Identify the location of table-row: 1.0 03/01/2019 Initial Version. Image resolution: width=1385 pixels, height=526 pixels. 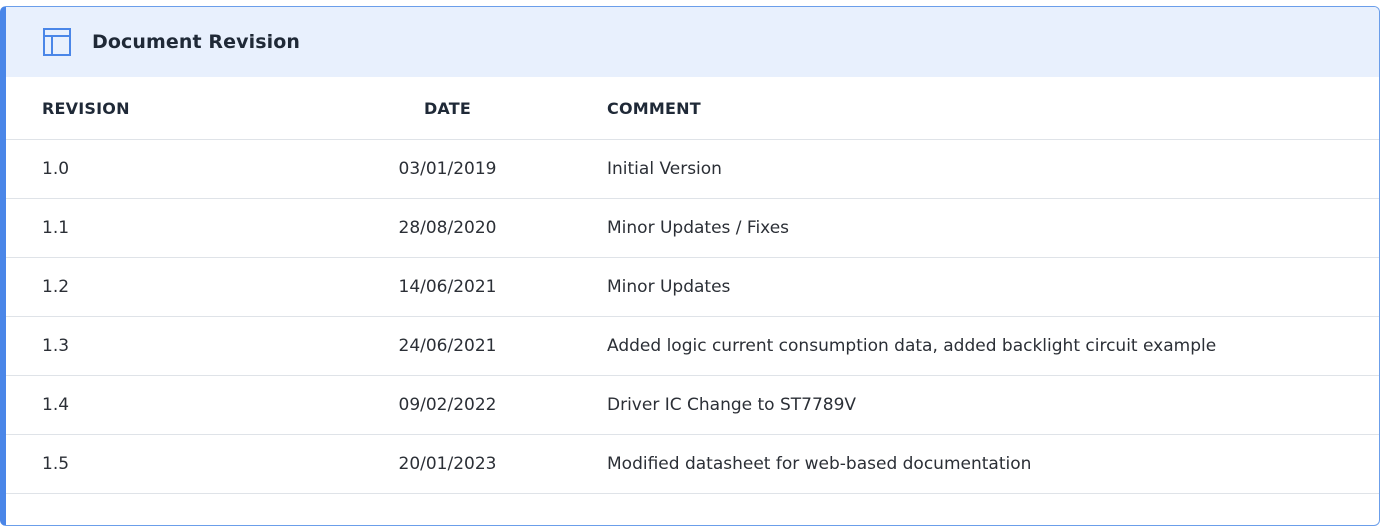
(692, 169).